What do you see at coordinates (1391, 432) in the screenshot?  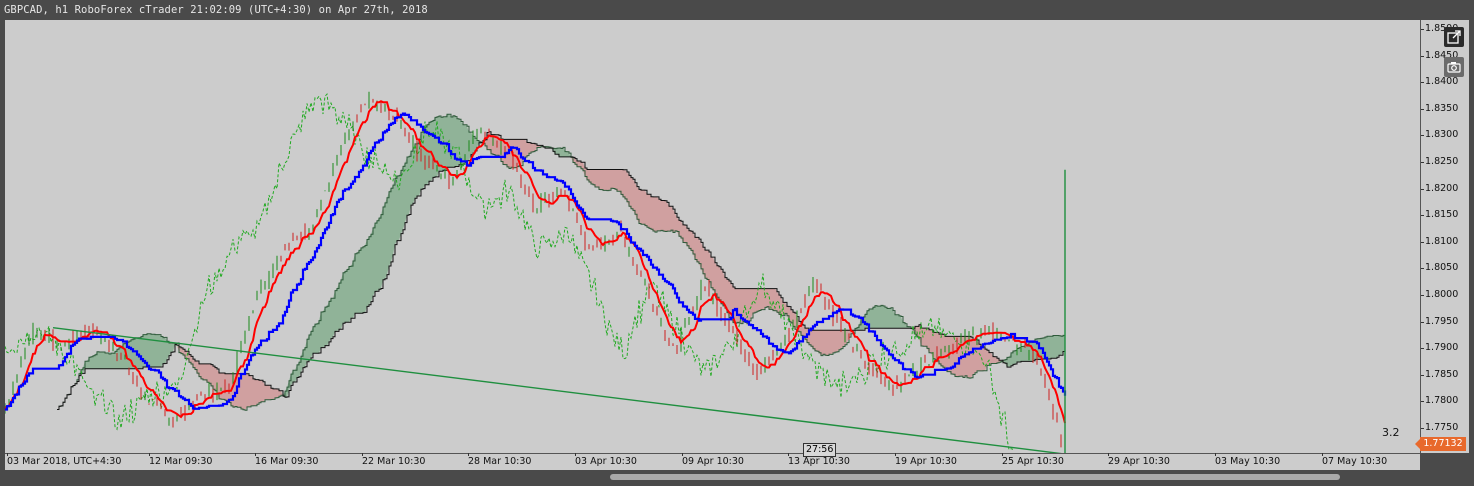 I see `indicator-value: 3.2` at bounding box center [1391, 432].